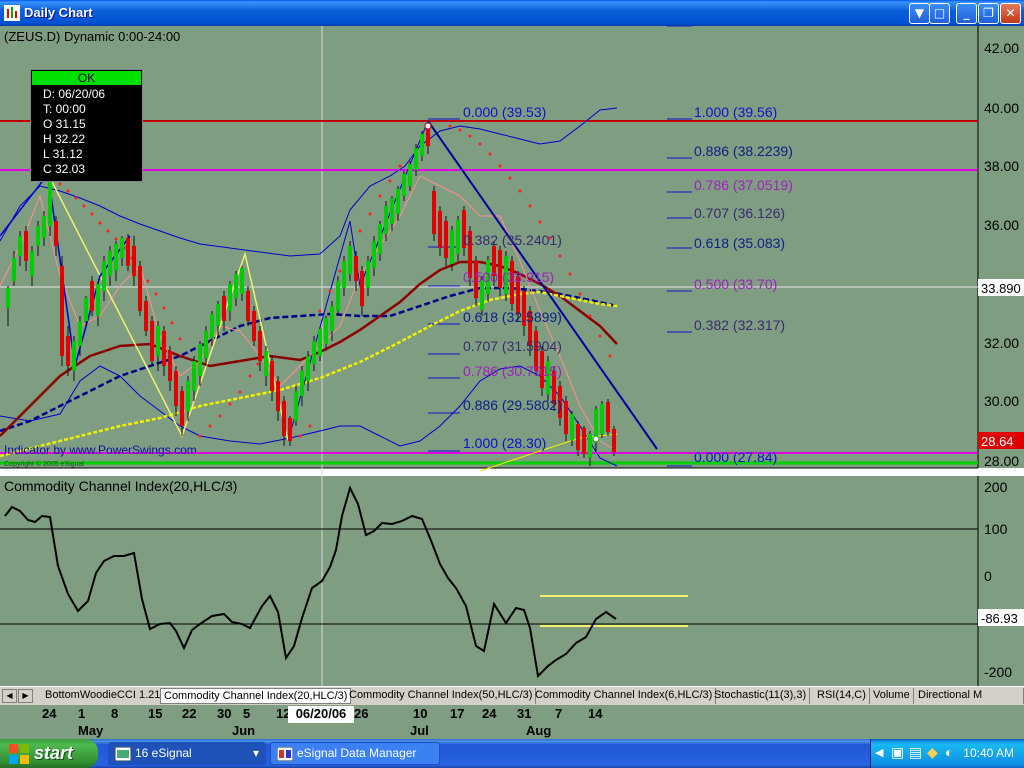 The height and width of the screenshot is (768, 1024). What do you see at coordinates (897, 752) in the screenshot?
I see `network-icon: ▣` at bounding box center [897, 752].